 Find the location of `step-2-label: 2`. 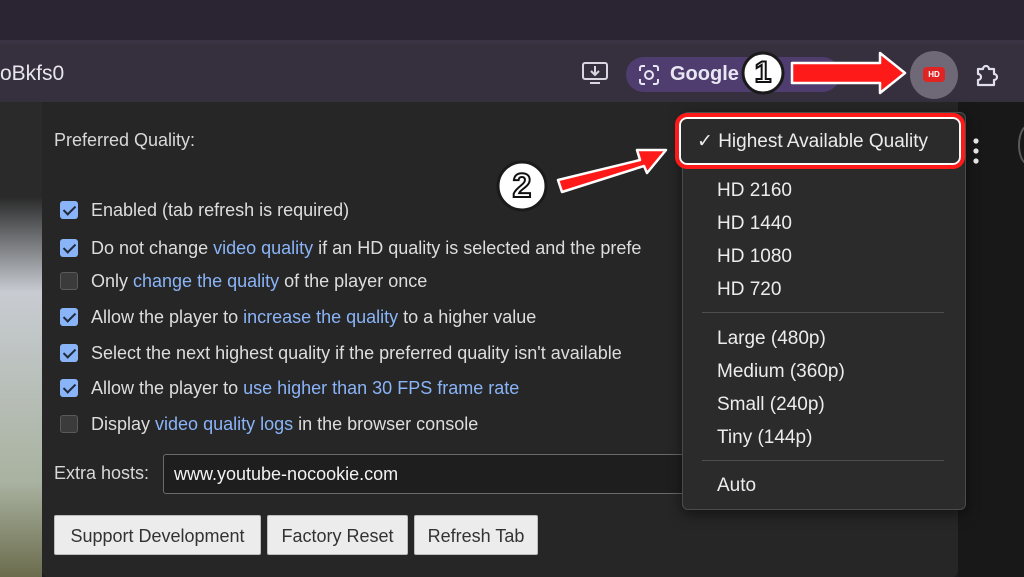

step-2-label: 2 is located at coordinates (522, 186).